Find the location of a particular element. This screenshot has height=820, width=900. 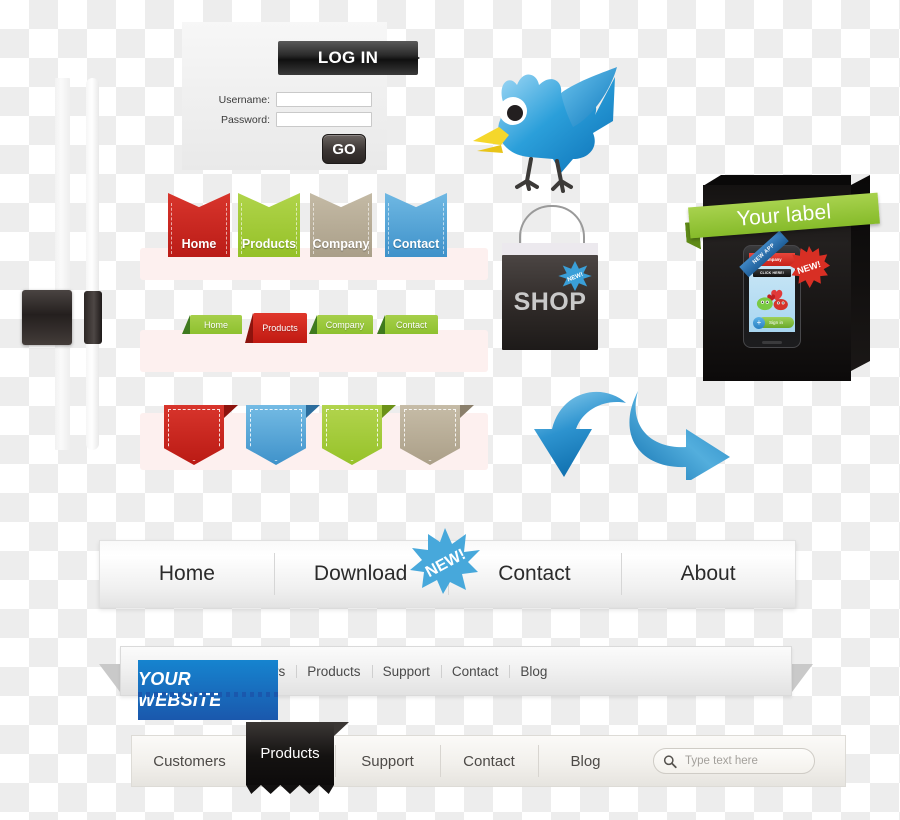

scrollbar-thumb-right is located at coordinates (93, 317).